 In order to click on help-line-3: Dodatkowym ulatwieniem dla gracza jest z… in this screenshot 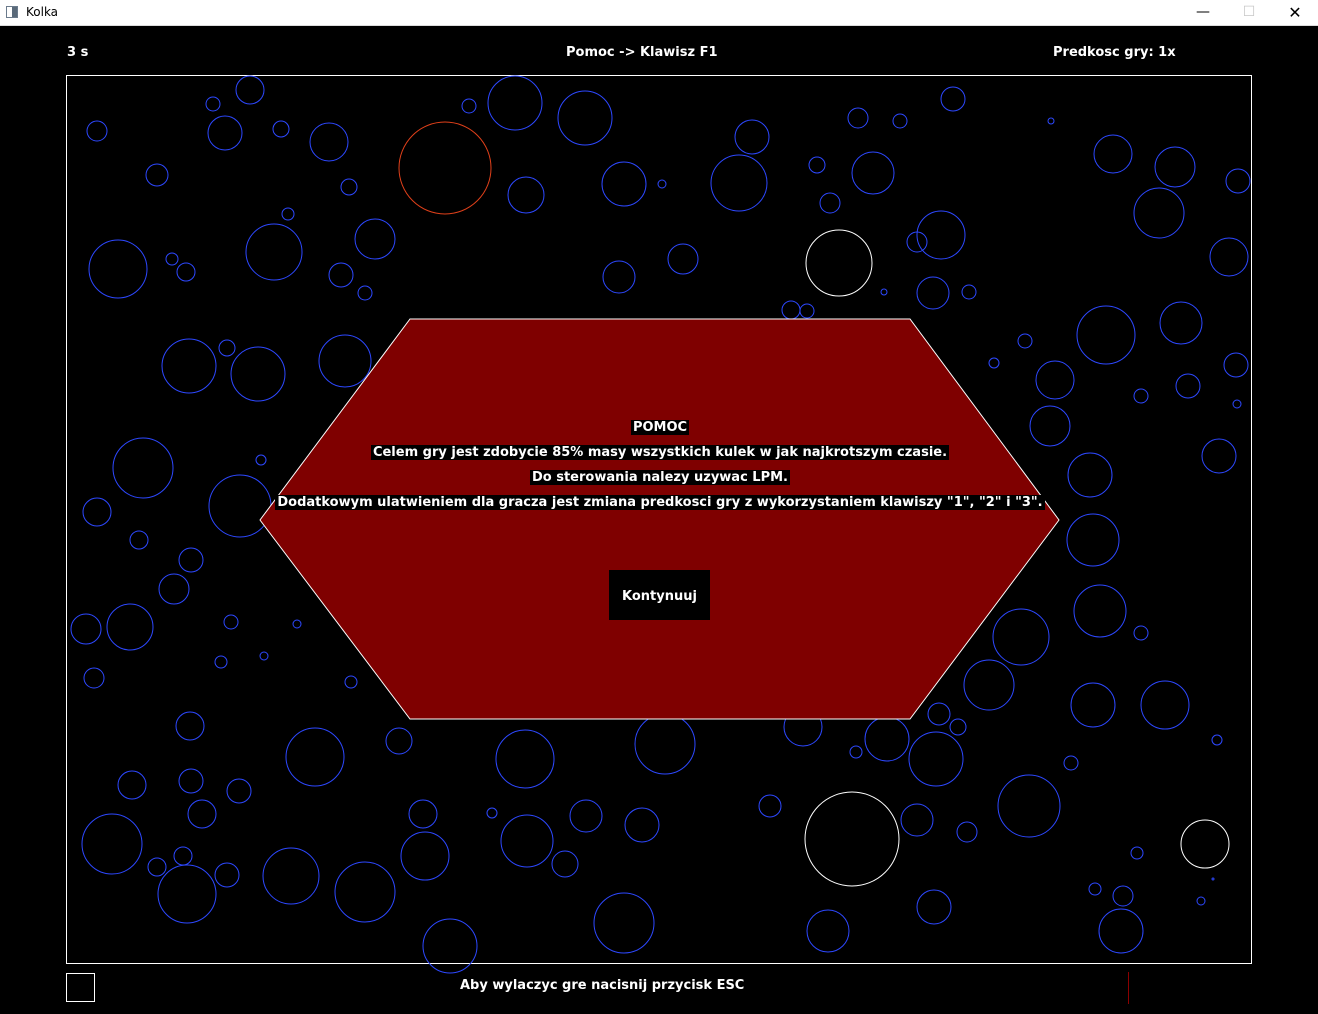, I will do `click(660, 502)`.